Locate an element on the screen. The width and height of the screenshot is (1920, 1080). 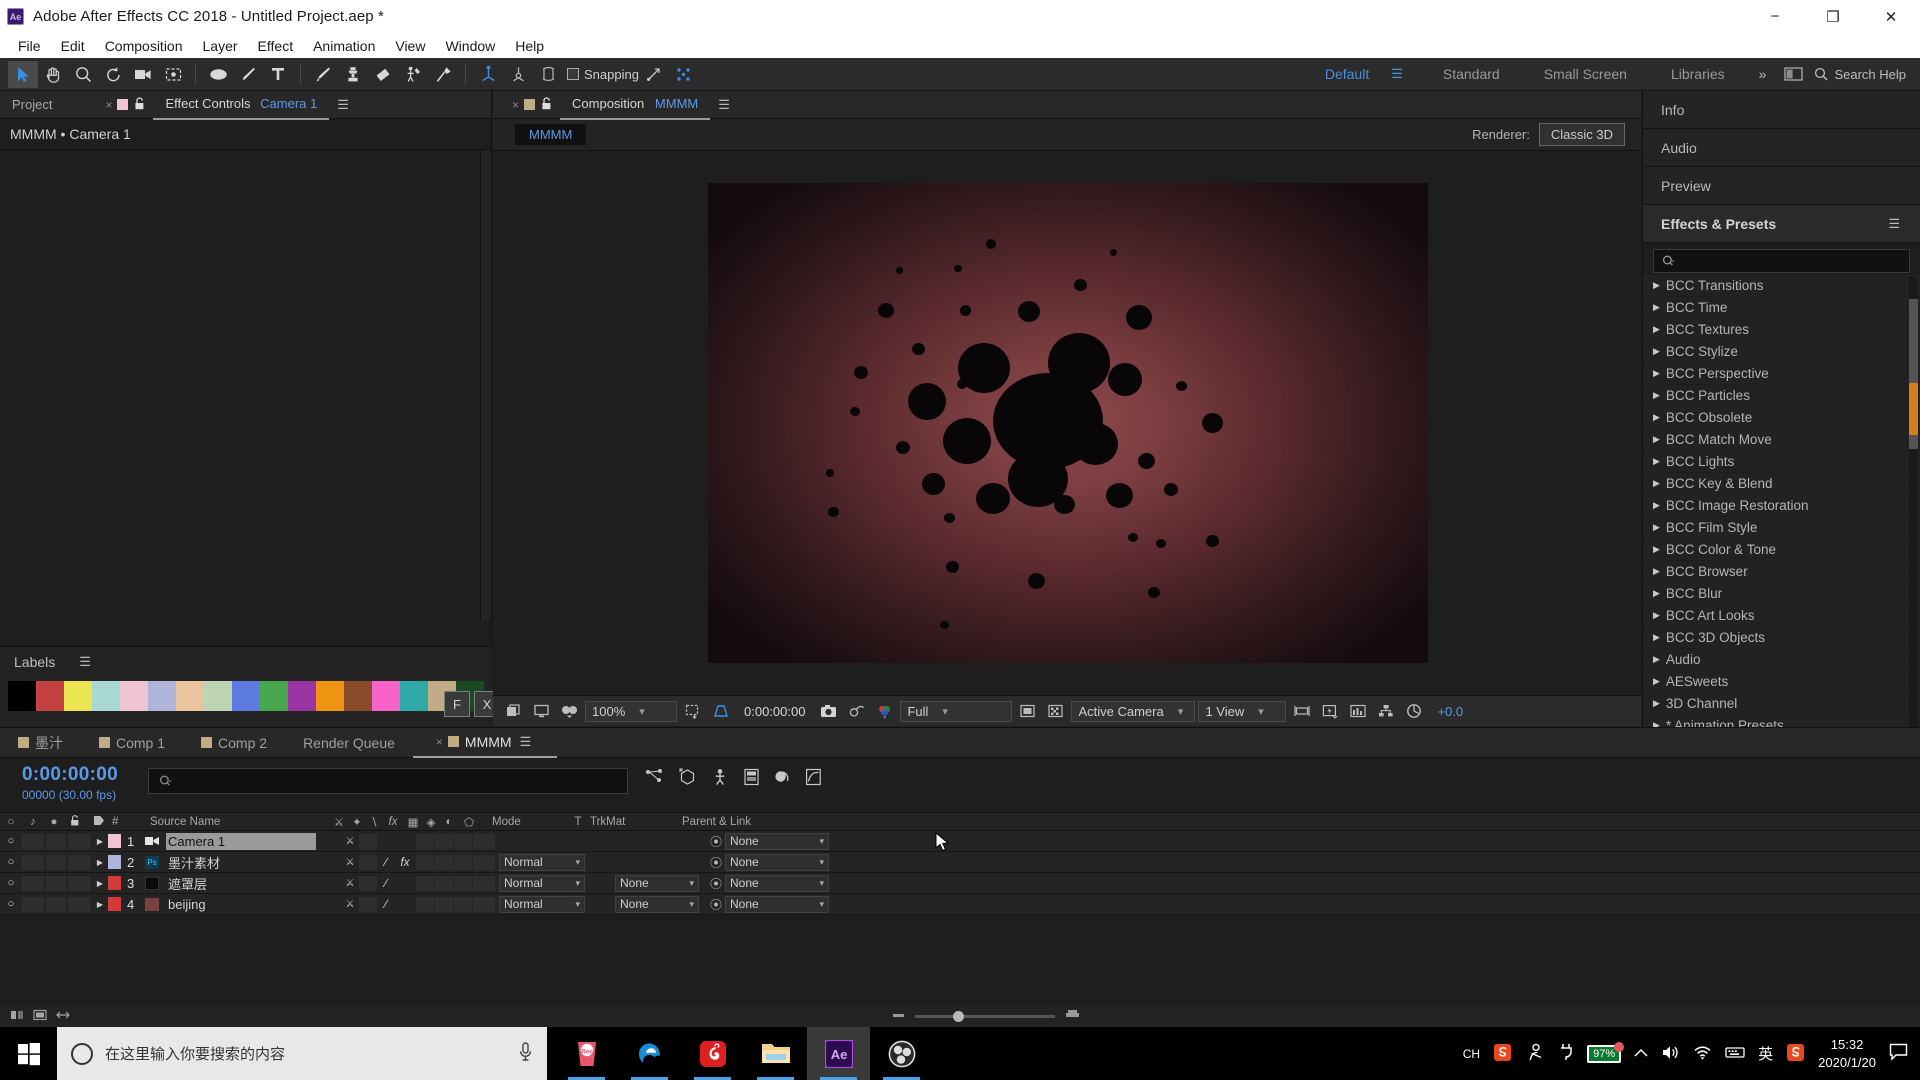
timeline-layer-row: ○ ▶ 1 Camera 1 ⚔ ⦿ None ▾ is located at coordinates (960, 841).